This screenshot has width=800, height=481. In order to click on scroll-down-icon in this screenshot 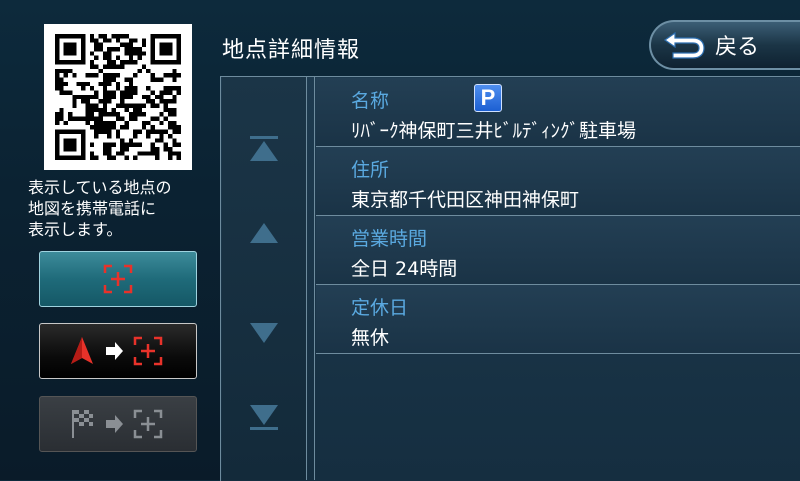, I will do `click(264, 333)`.